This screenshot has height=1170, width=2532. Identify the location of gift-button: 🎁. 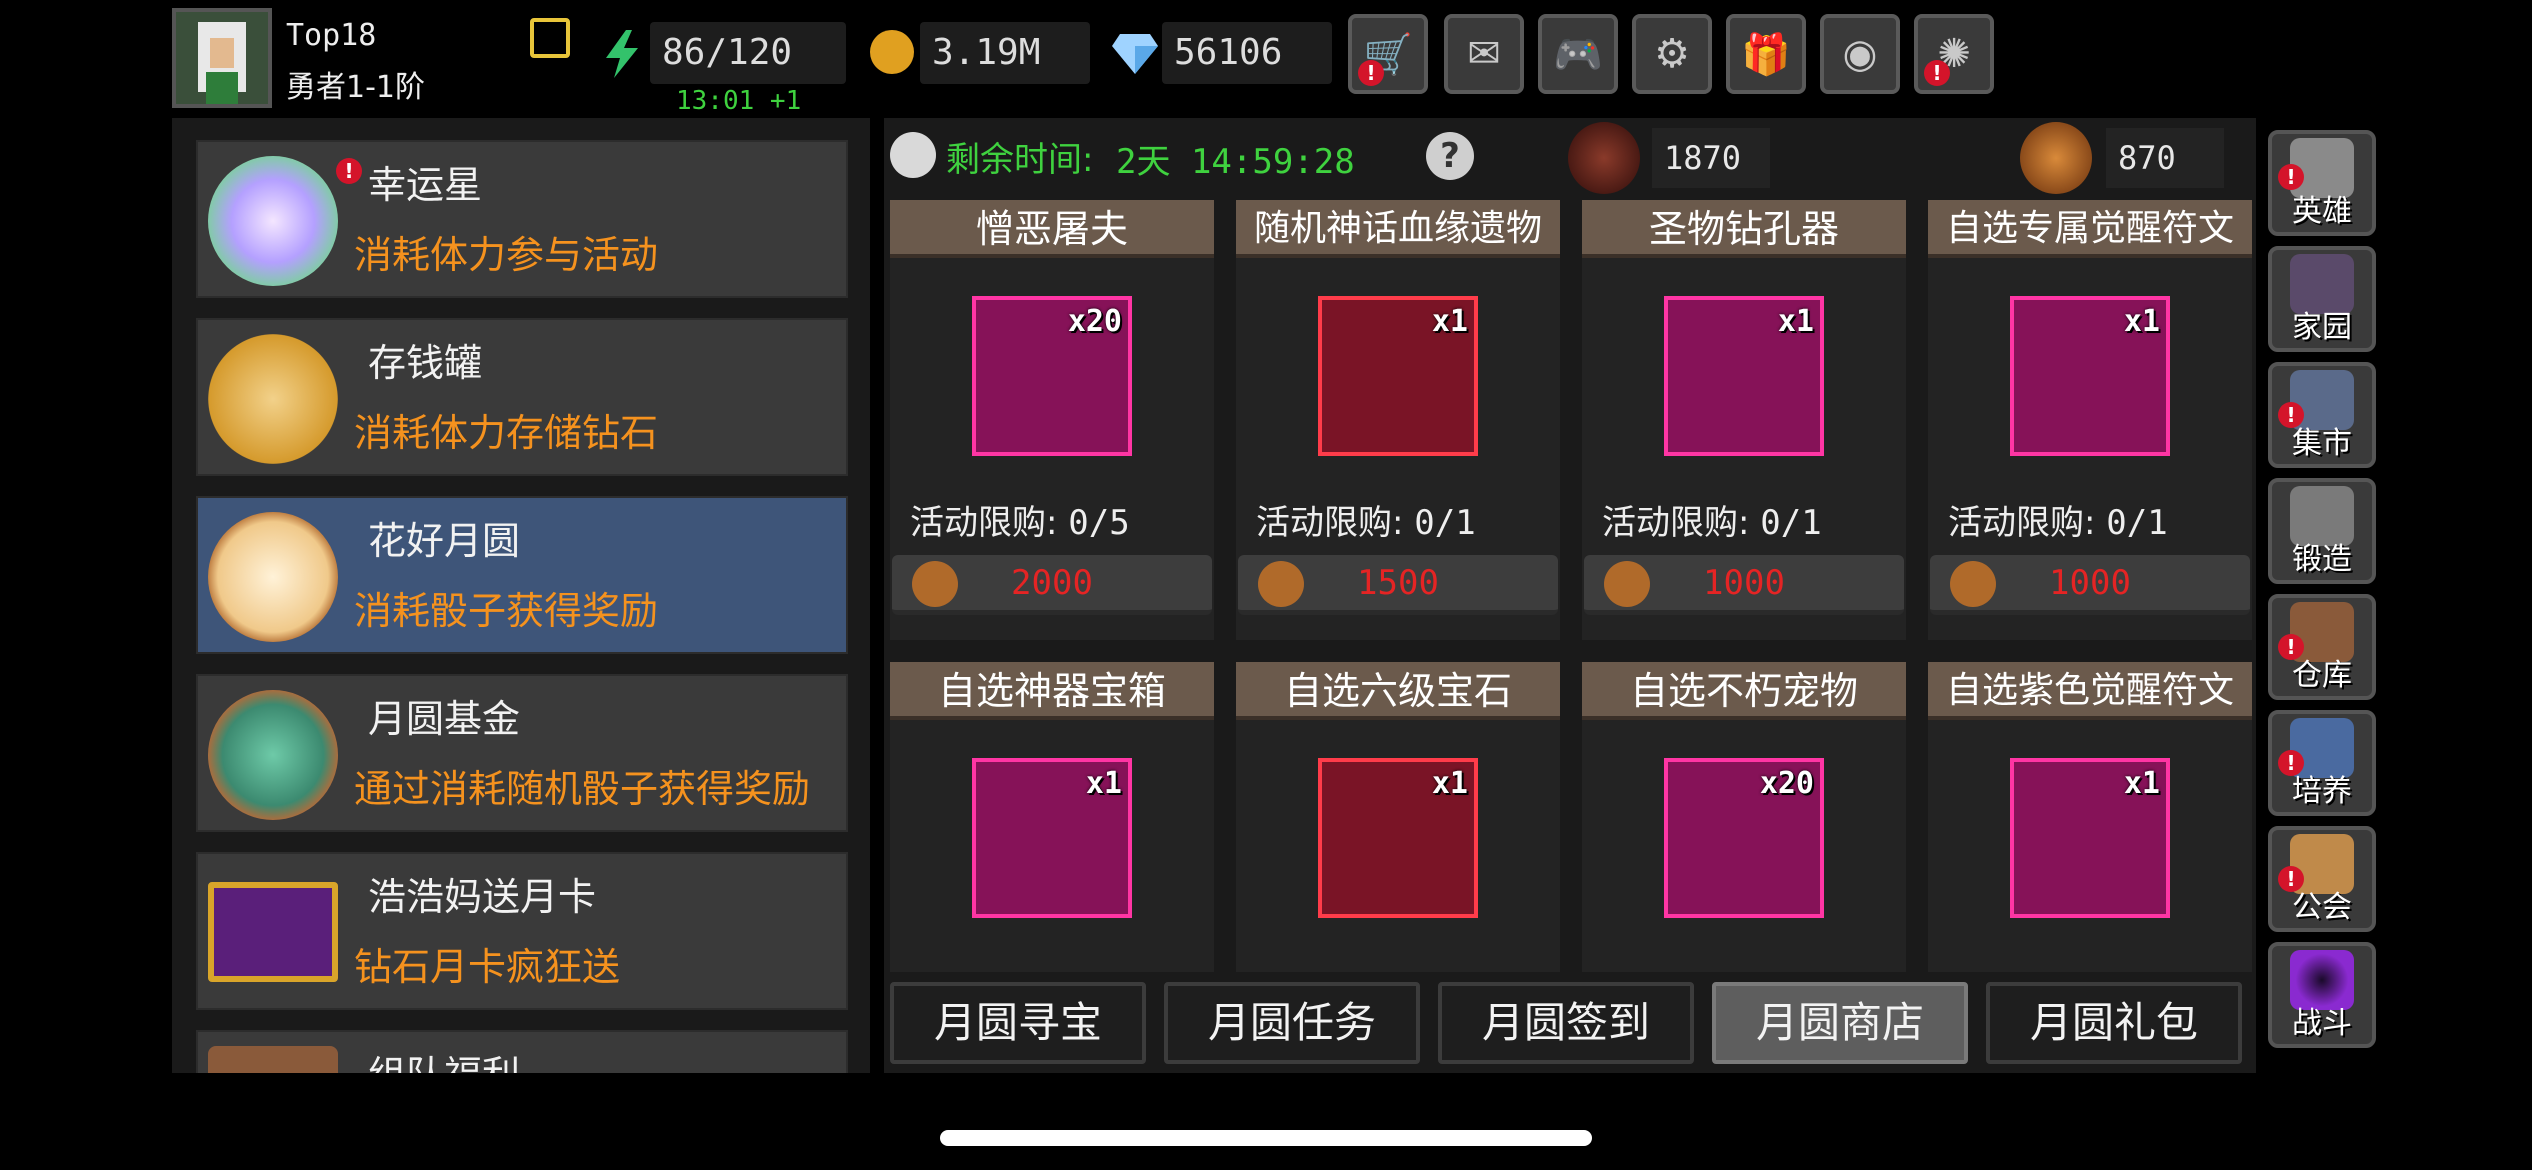
(1766, 54).